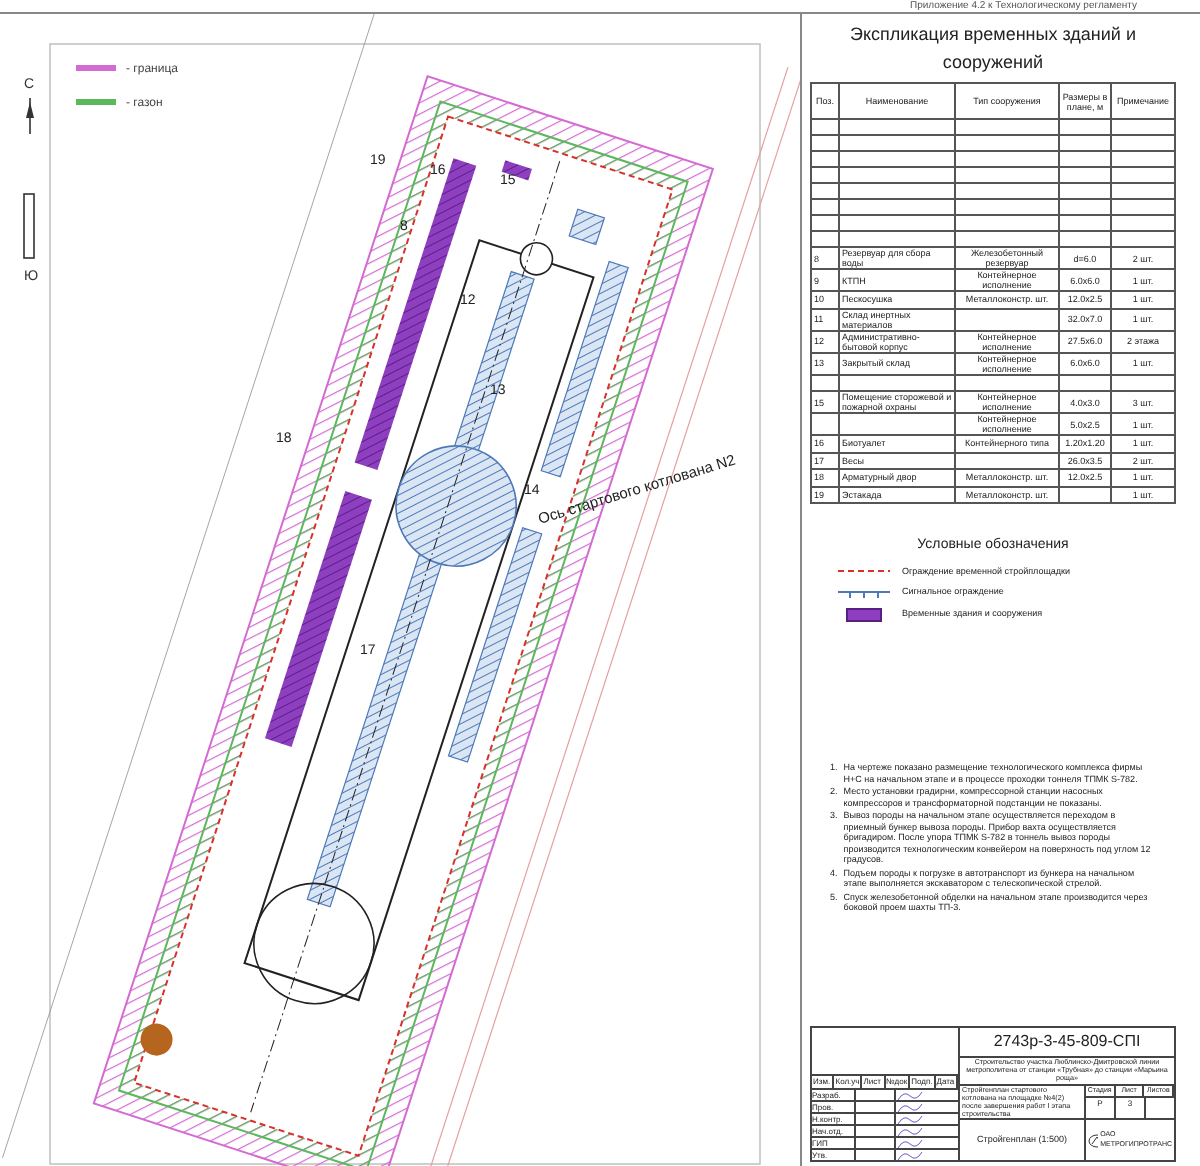  Describe the element at coordinates (1093, 1140) in the screenshot. I see `company-logo-icon` at that location.